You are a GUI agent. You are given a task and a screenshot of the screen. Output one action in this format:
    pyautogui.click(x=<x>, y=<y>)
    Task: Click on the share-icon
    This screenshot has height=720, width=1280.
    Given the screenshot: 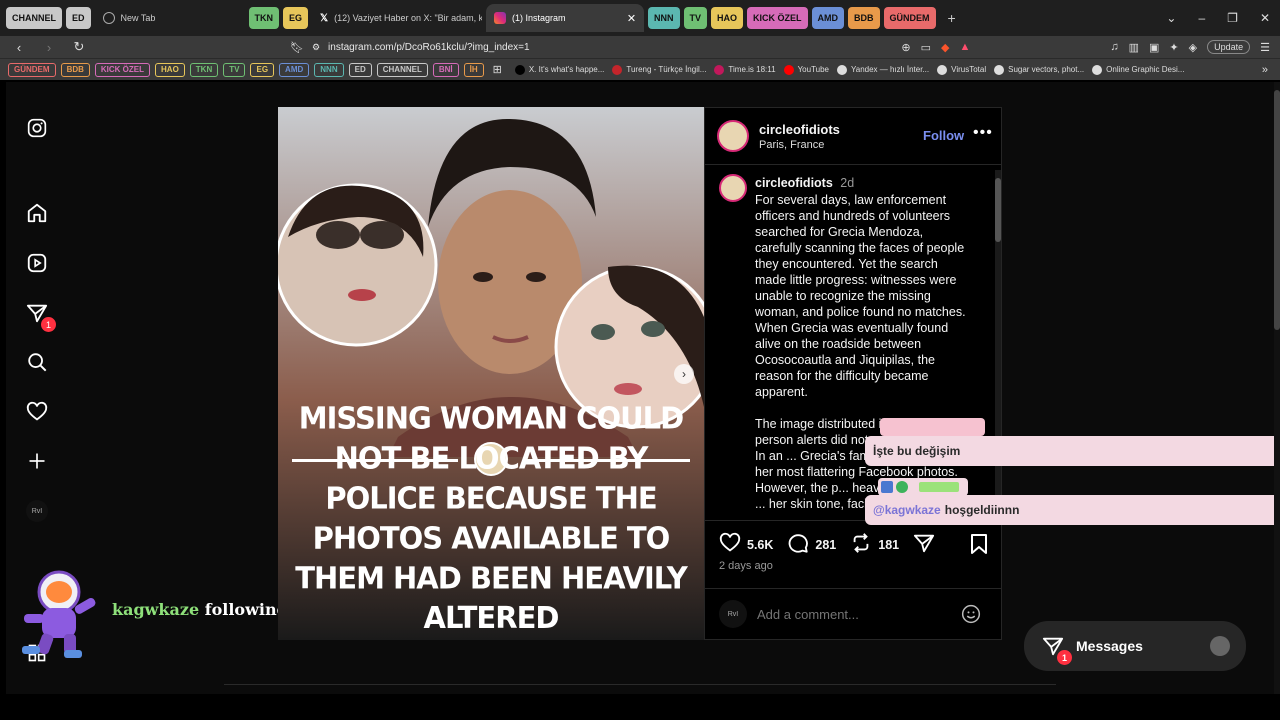 What is the action you would take?
    pyautogui.click(x=924, y=544)
    